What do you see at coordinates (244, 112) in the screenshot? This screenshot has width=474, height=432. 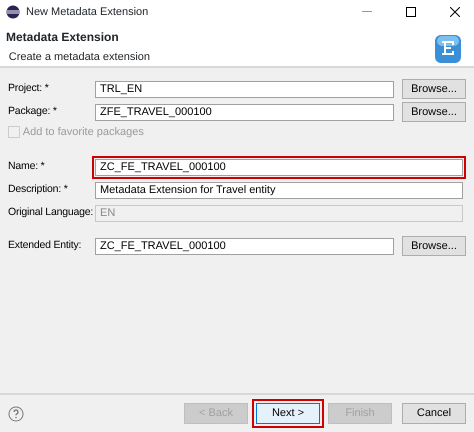 I see `text-field: ZFE_TRAVEL_000100` at bounding box center [244, 112].